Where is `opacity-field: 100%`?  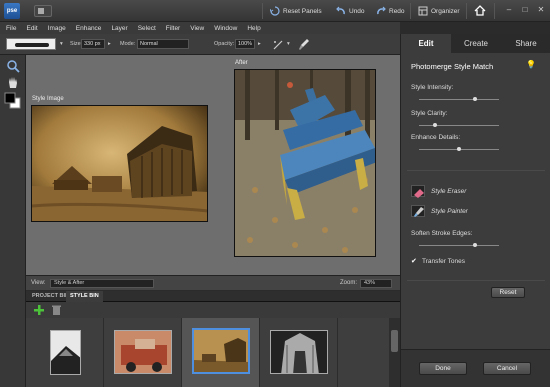
opacity-field: 100% is located at coordinates (245, 44).